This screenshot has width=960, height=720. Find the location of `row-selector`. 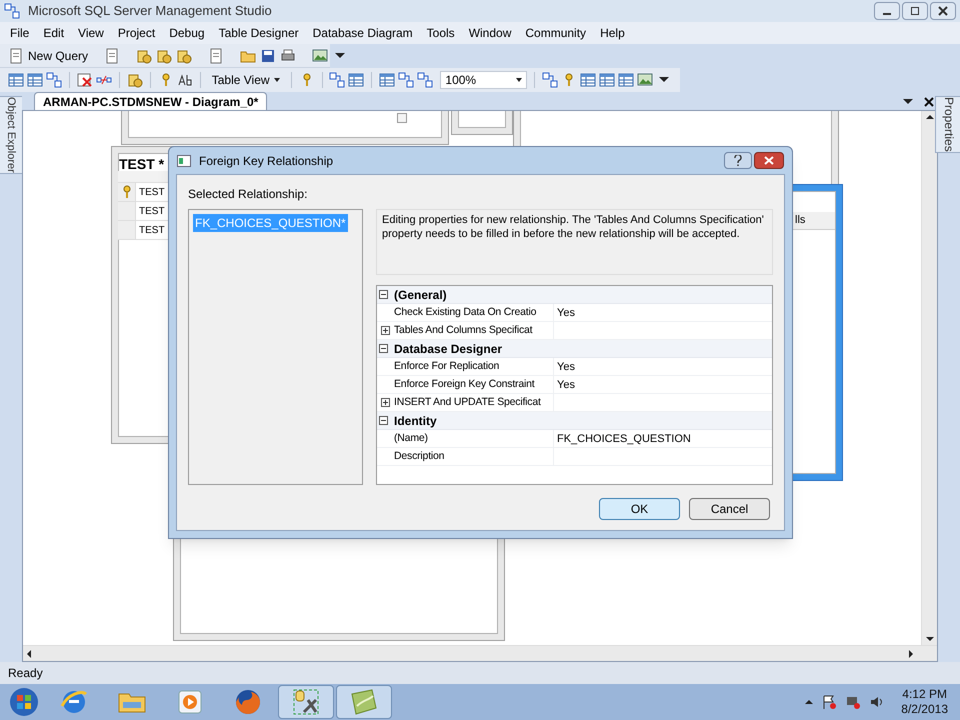

row-selector is located at coordinates (127, 192).